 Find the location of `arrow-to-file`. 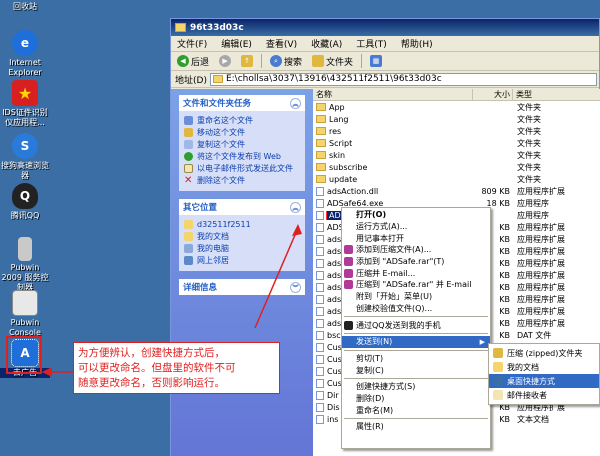

arrow-to-file is located at coordinates (276, 278).